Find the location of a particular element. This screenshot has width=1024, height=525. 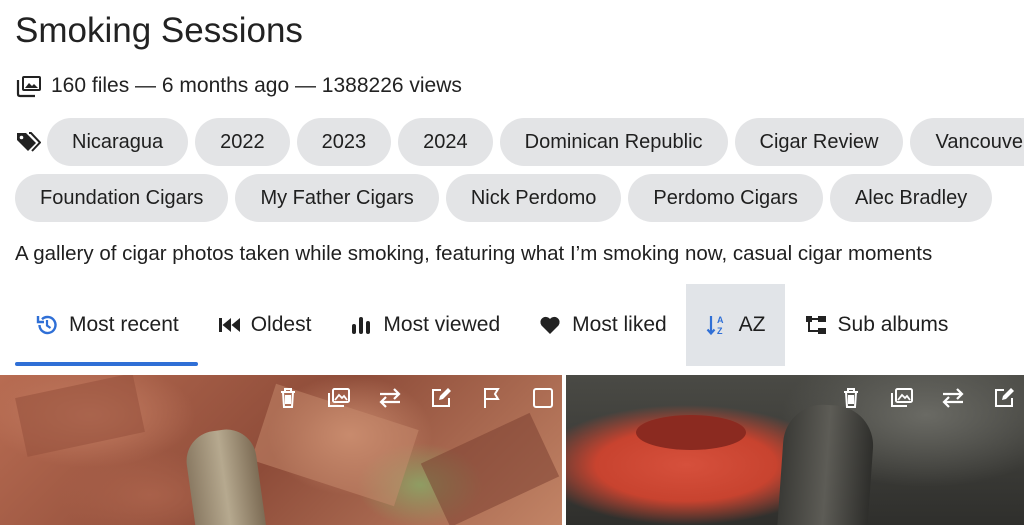

tag-vancouver: Vancouver is located at coordinates (967, 142).